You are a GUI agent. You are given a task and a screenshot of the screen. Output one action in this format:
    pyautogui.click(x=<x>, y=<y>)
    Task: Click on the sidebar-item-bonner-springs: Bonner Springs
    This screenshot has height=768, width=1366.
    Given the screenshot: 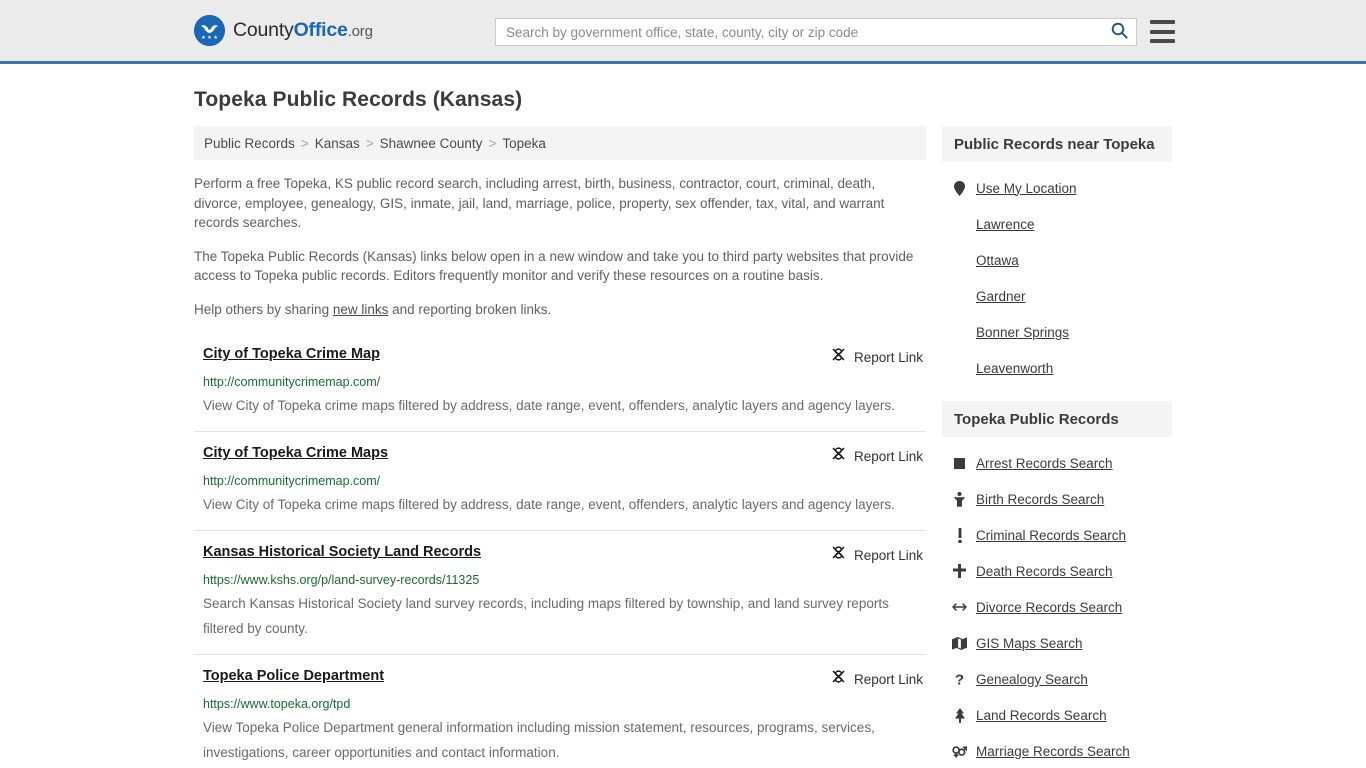 What is the action you would take?
    pyautogui.click(x=1062, y=332)
    